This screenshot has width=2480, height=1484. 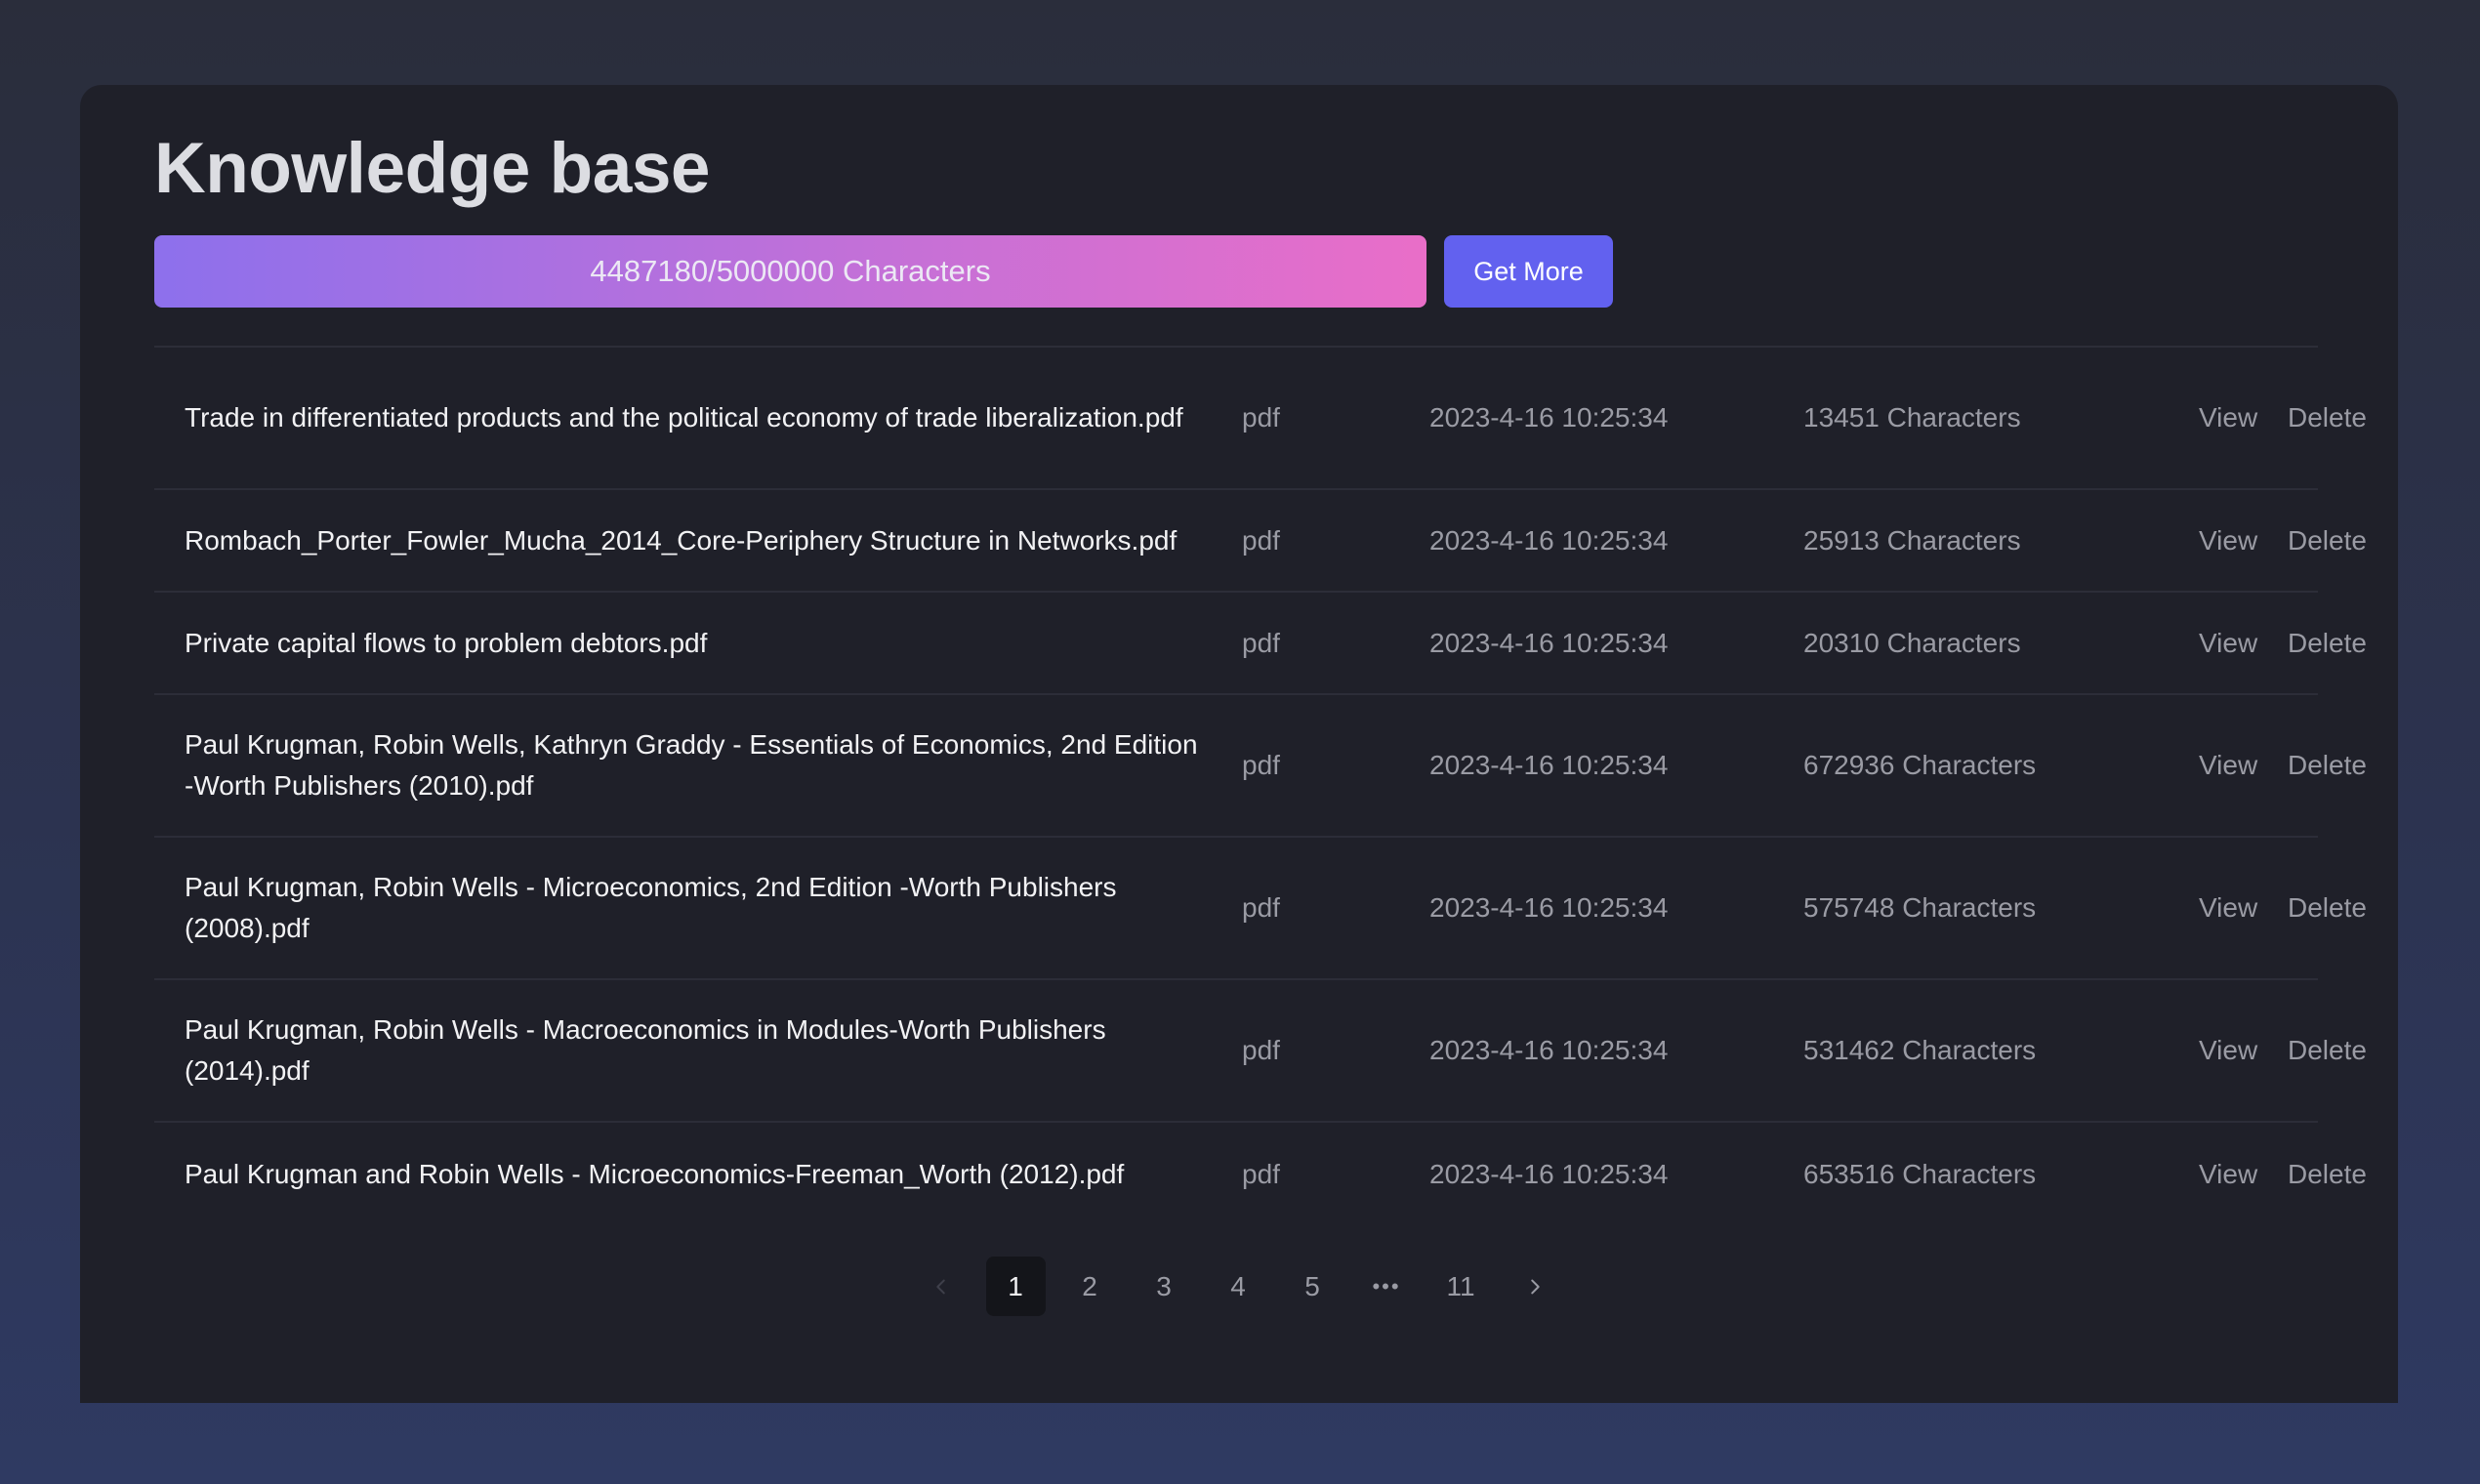 What do you see at coordinates (1313, 1287) in the screenshot?
I see `page-button-5: 5` at bounding box center [1313, 1287].